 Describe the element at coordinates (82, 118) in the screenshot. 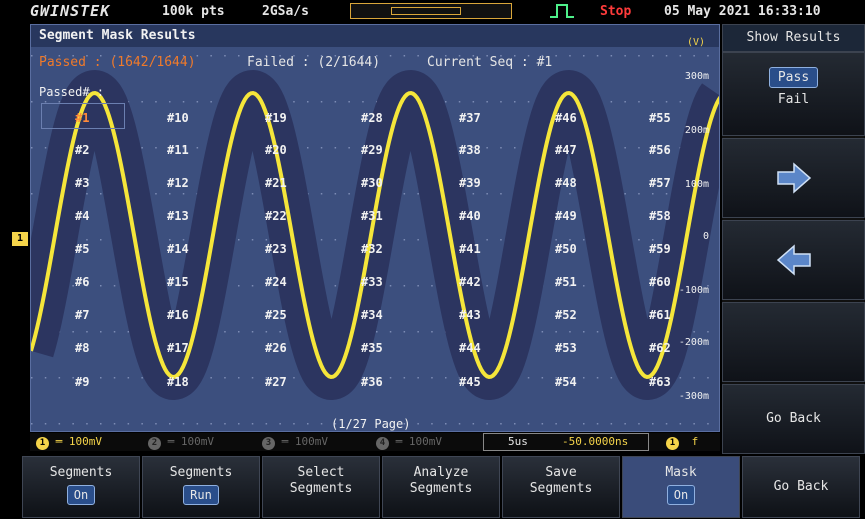

I see `segment-item: #1` at that location.